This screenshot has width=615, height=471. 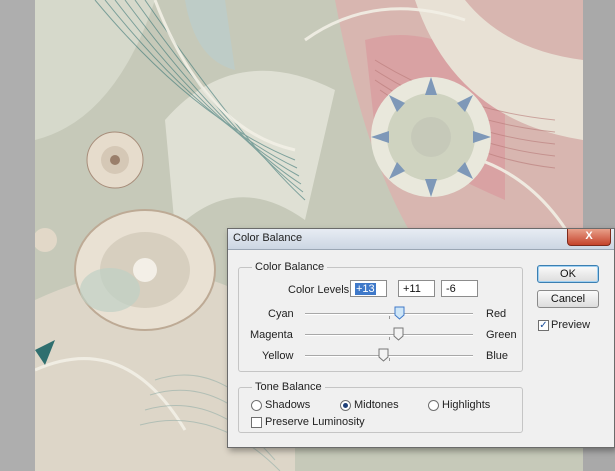 I want to click on starburst-ornament, so click(x=431, y=137).